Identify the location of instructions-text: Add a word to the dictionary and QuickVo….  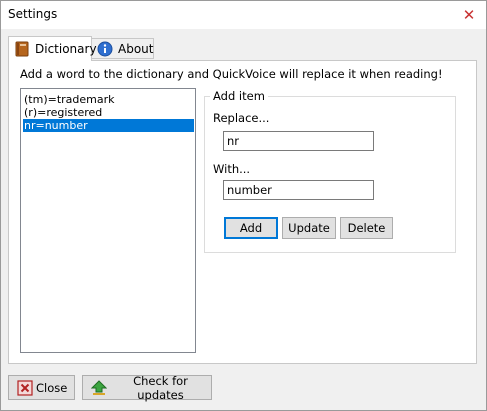
(231, 74).